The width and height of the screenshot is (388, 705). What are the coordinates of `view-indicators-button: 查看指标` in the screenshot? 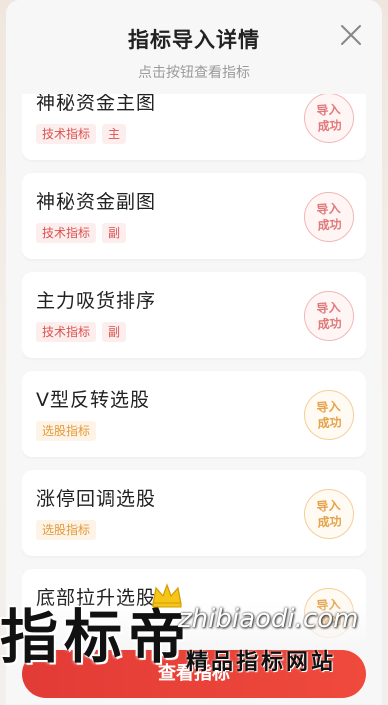 It's located at (194, 674).